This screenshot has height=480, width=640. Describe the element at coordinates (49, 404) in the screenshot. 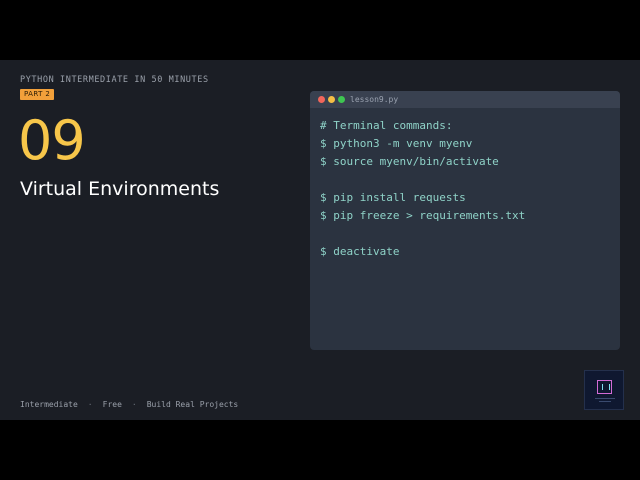

I see `footer-tag-level: Intermediate` at that location.